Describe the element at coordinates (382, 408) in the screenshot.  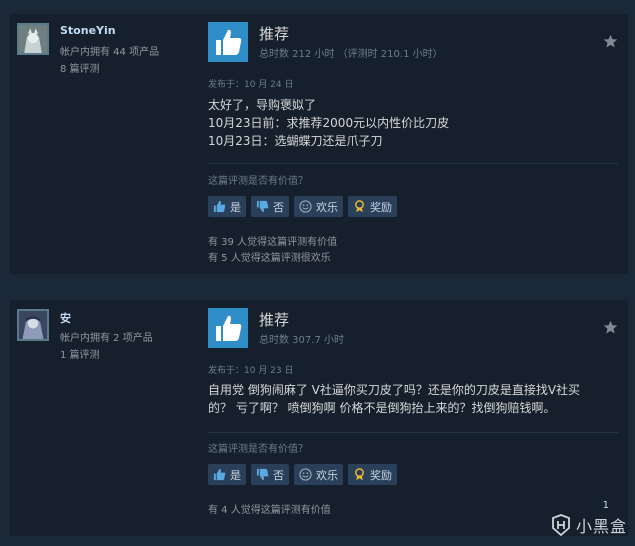
I see `review-body-line: 的？ 亏了啊？ 喷倒狗啊 价格不是倒狗抬上来的？找倒狗赔钱啊。` at that location.